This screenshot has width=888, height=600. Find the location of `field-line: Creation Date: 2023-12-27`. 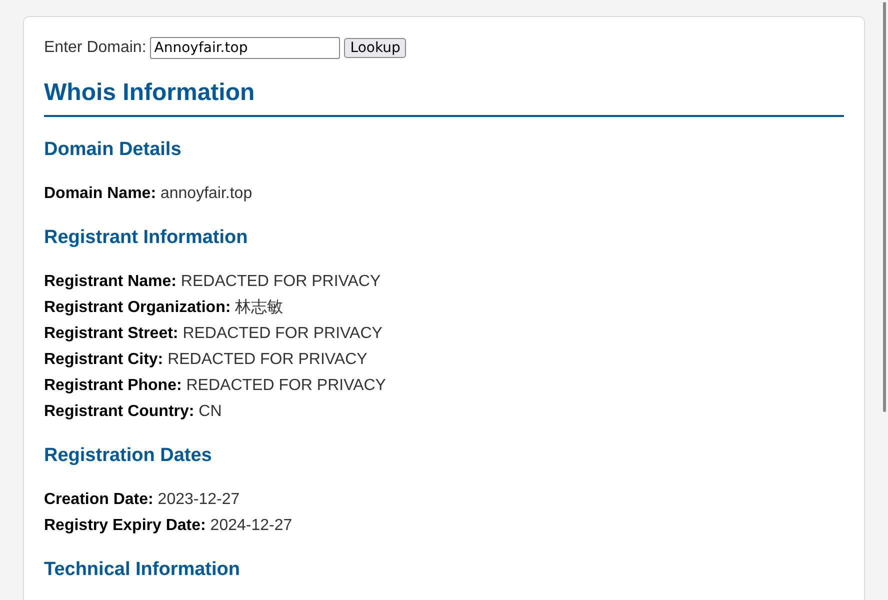

field-line: Creation Date: 2023-12-27 is located at coordinates (142, 500).